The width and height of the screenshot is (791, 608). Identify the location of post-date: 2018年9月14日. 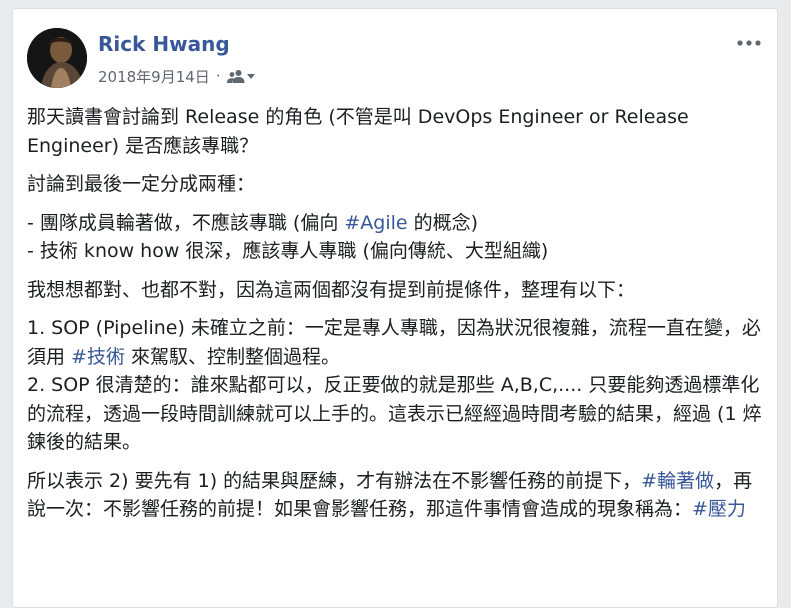
(154, 76).